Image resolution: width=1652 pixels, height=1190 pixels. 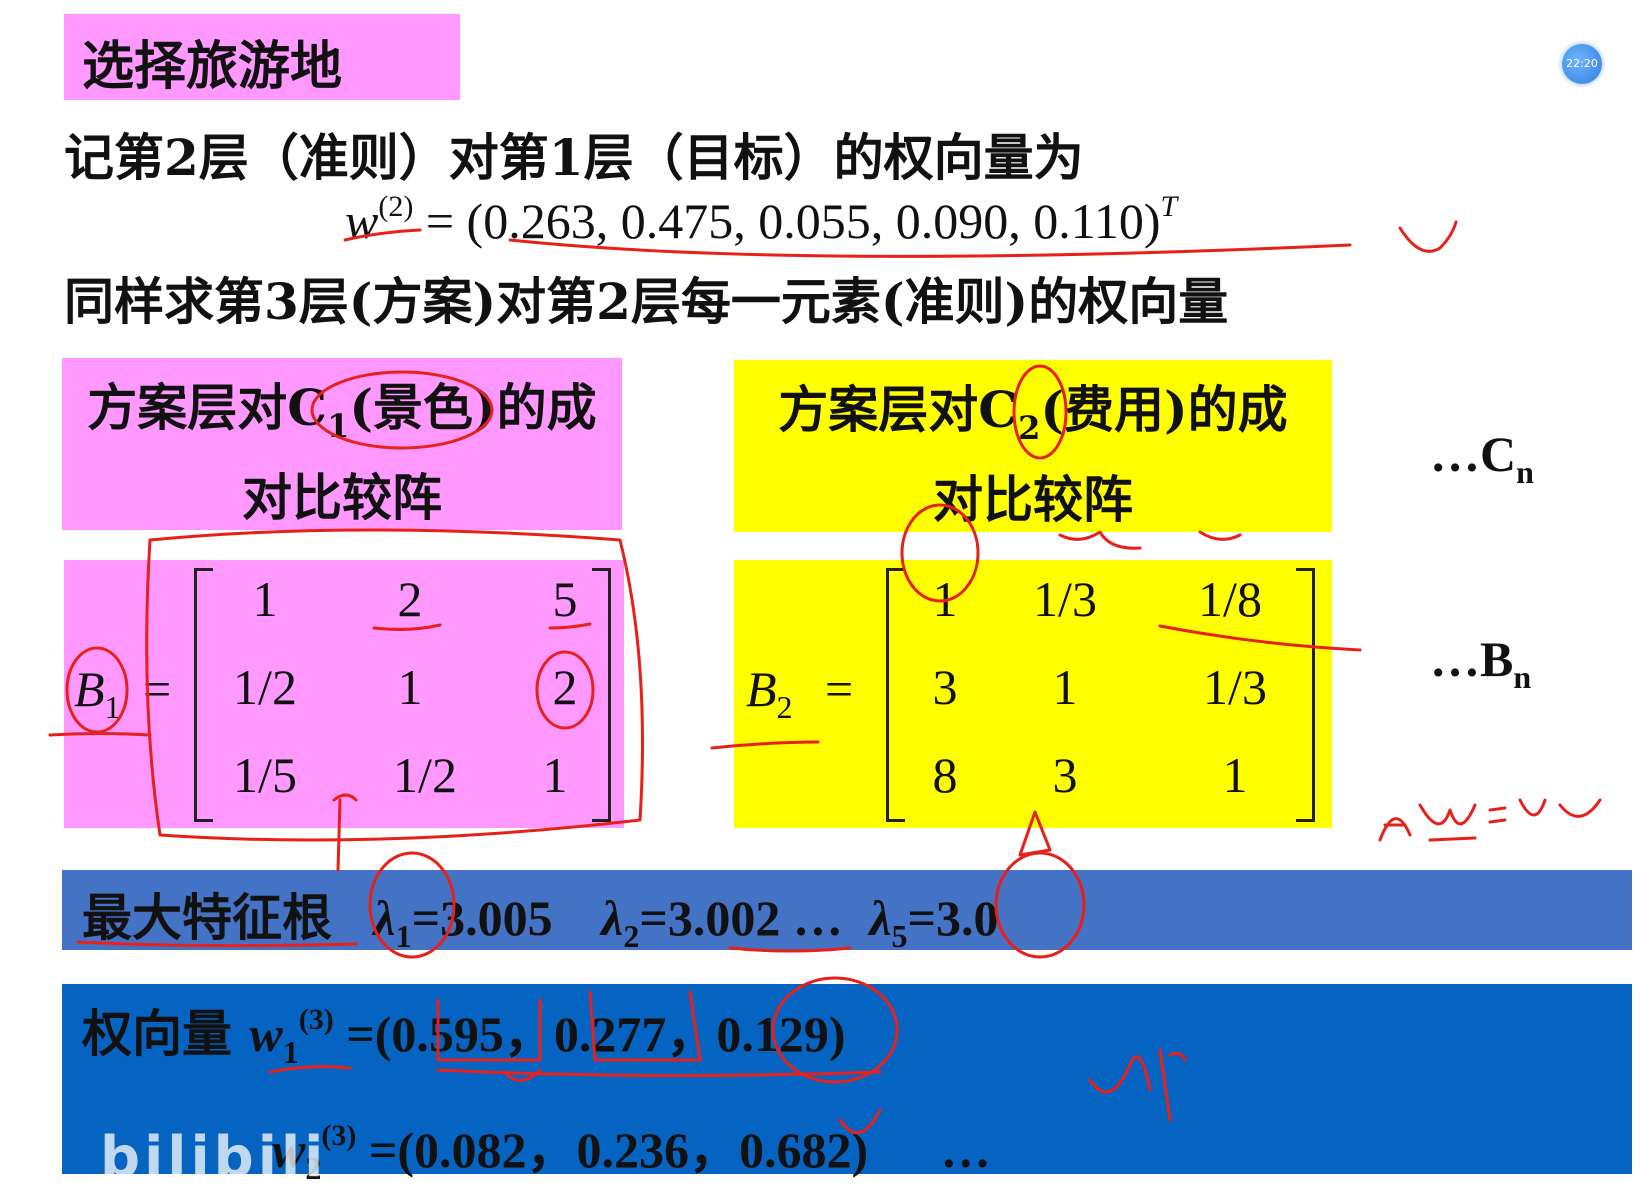 What do you see at coordinates (342, 497) in the screenshot?
I see `c1-header-line2: 对比较阵` at bounding box center [342, 497].